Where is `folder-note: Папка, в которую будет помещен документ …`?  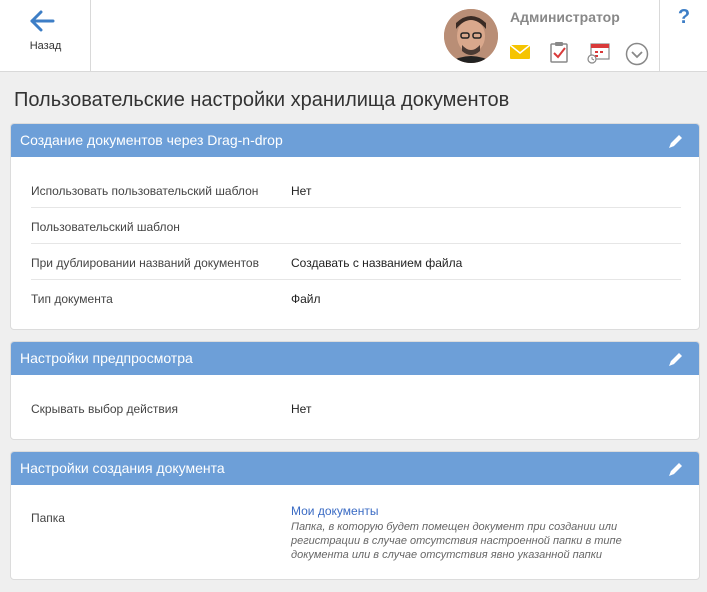
folder-note: Папка, в которую будет помещен документ … is located at coordinates (456, 541).